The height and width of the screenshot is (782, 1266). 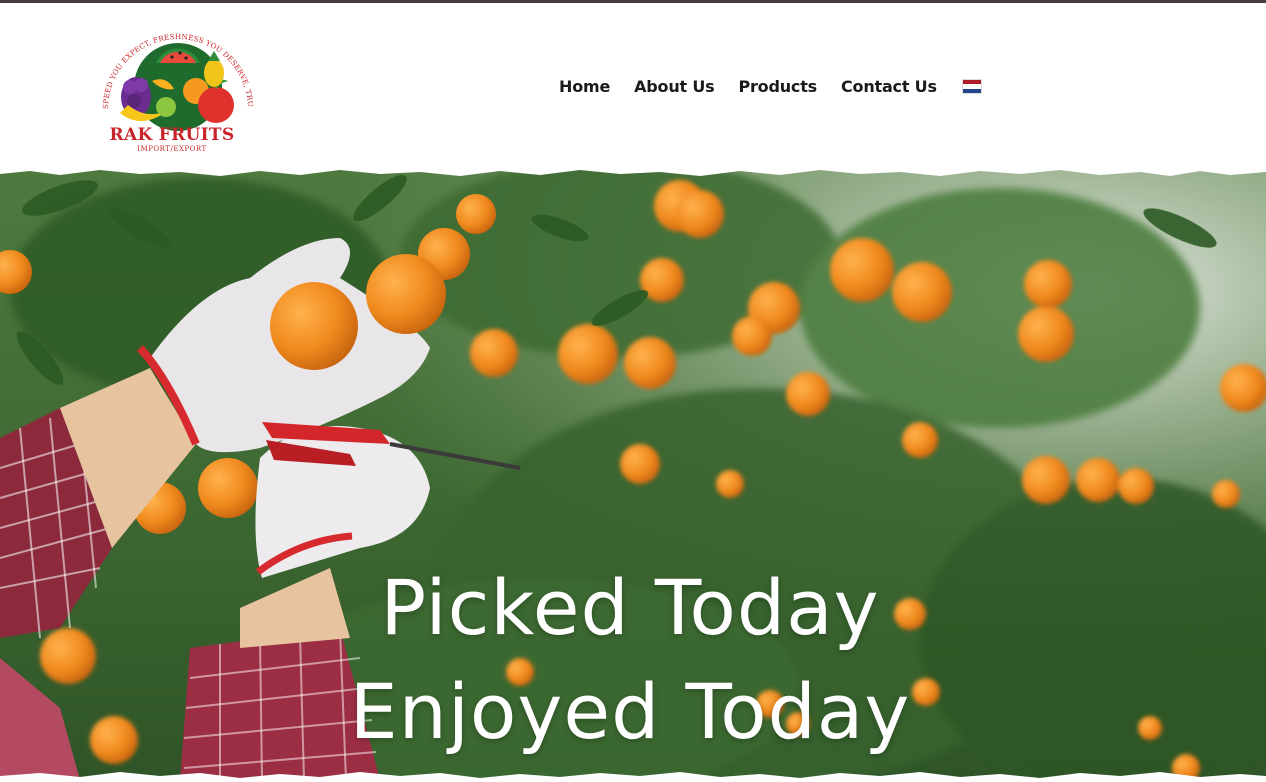 What do you see at coordinates (630, 660) in the screenshot?
I see `hero-headline: Picked Today Enjoyed Today` at bounding box center [630, 660].